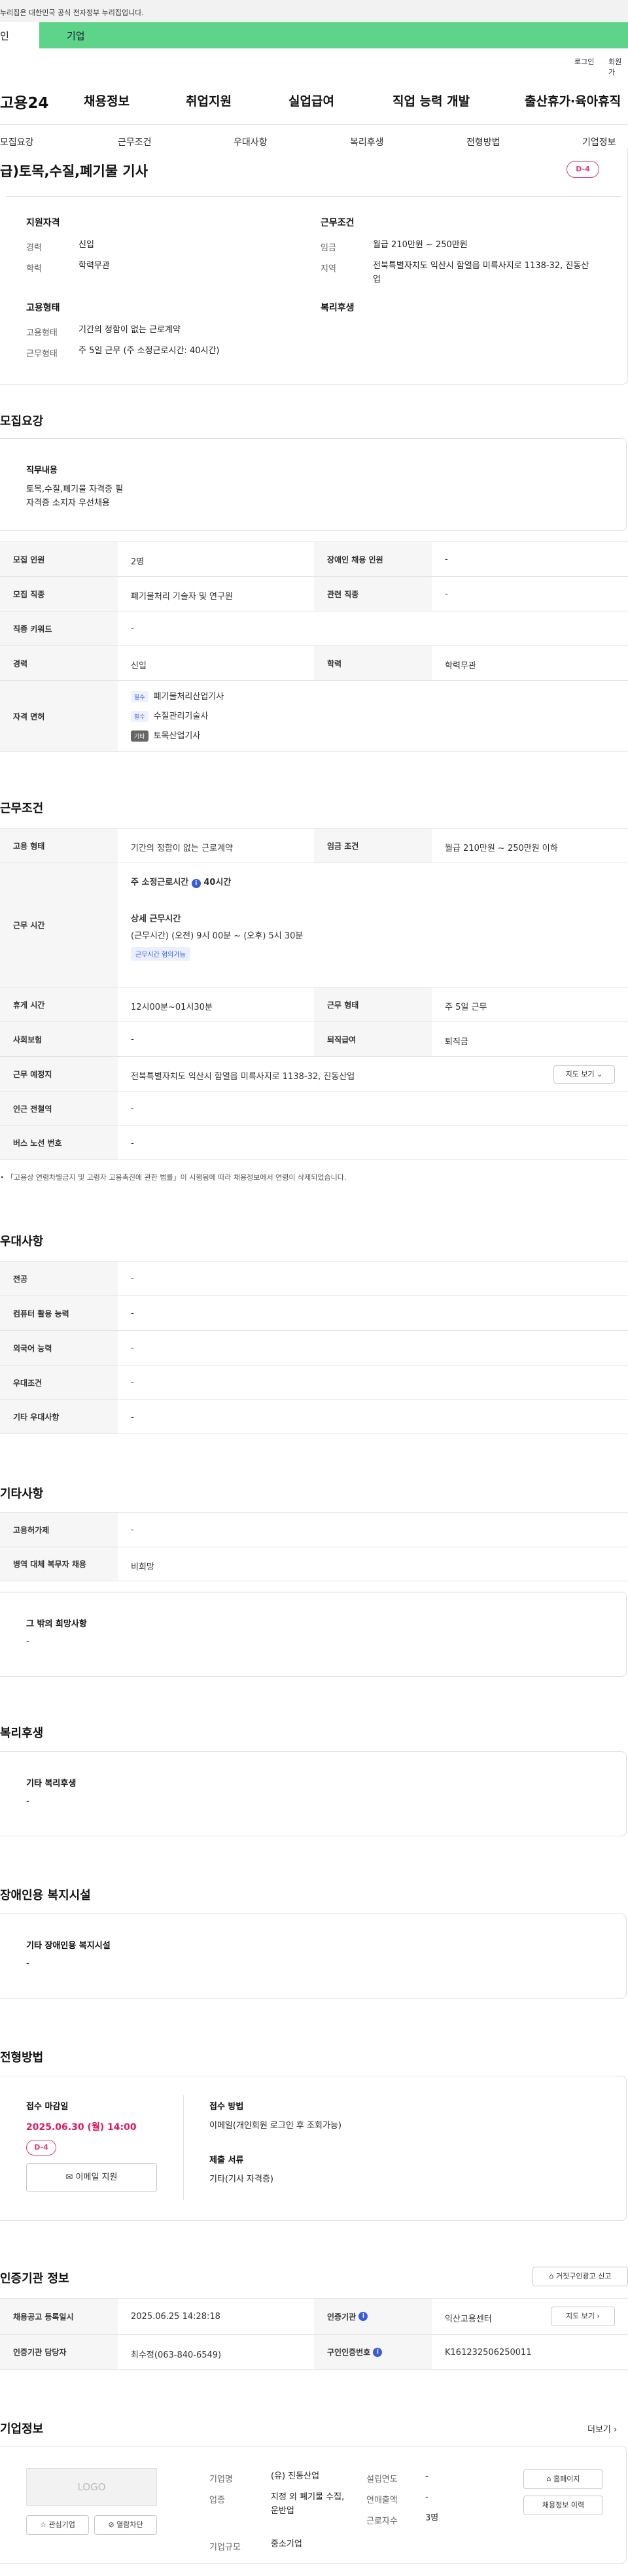 The height and width of the screenshot is (2576, 628). I want to click on interest-label: 관심기업, so click(62, 2525).